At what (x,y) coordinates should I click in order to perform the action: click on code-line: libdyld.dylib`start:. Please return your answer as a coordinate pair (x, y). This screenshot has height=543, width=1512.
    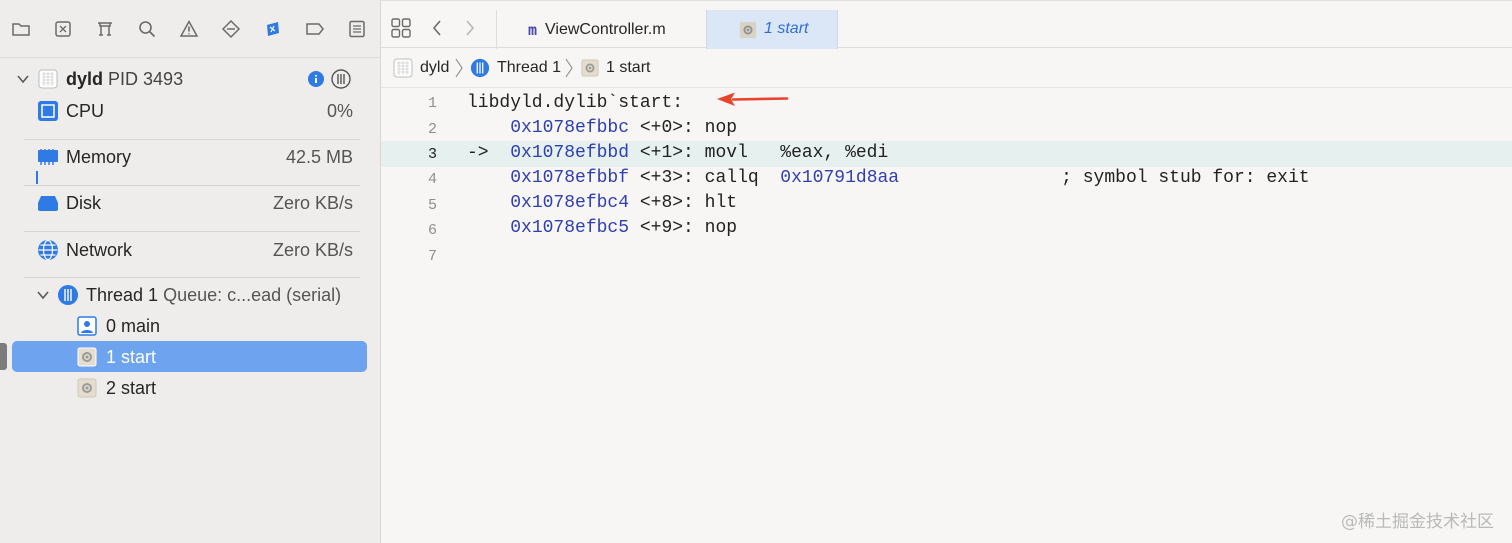
    Looking at the image, I should click on (575, 103).